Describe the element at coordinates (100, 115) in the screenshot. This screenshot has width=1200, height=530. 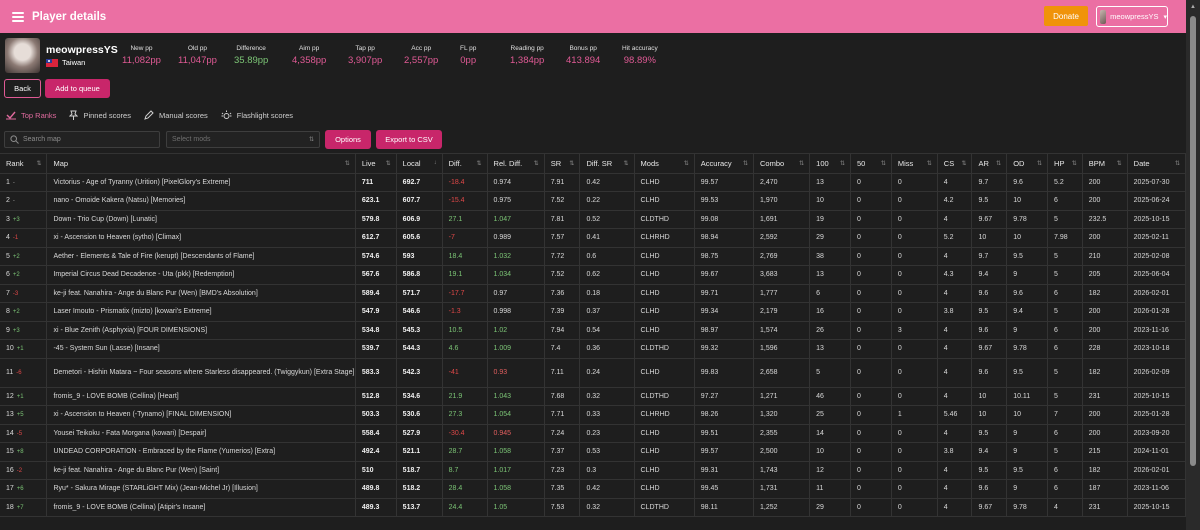
I see `tab-pinned-scores: Pinned scores` at that location.